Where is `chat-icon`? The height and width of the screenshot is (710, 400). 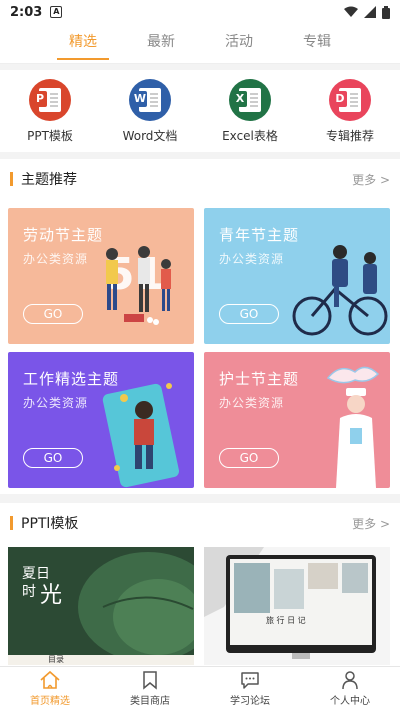
chat-icon is located at coordinates (250, 680).